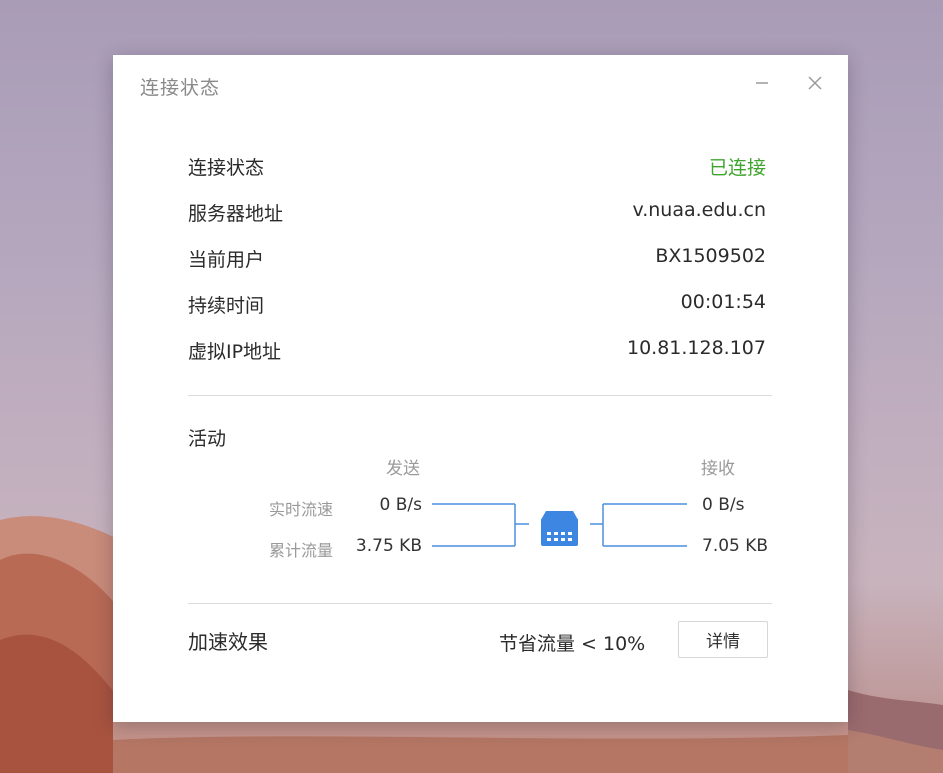 This screenshot has height=773, width=943. Describe the element at coordinates (228, 642) in the screenshot. I see `acceleration-title: 加速效果` at that location.